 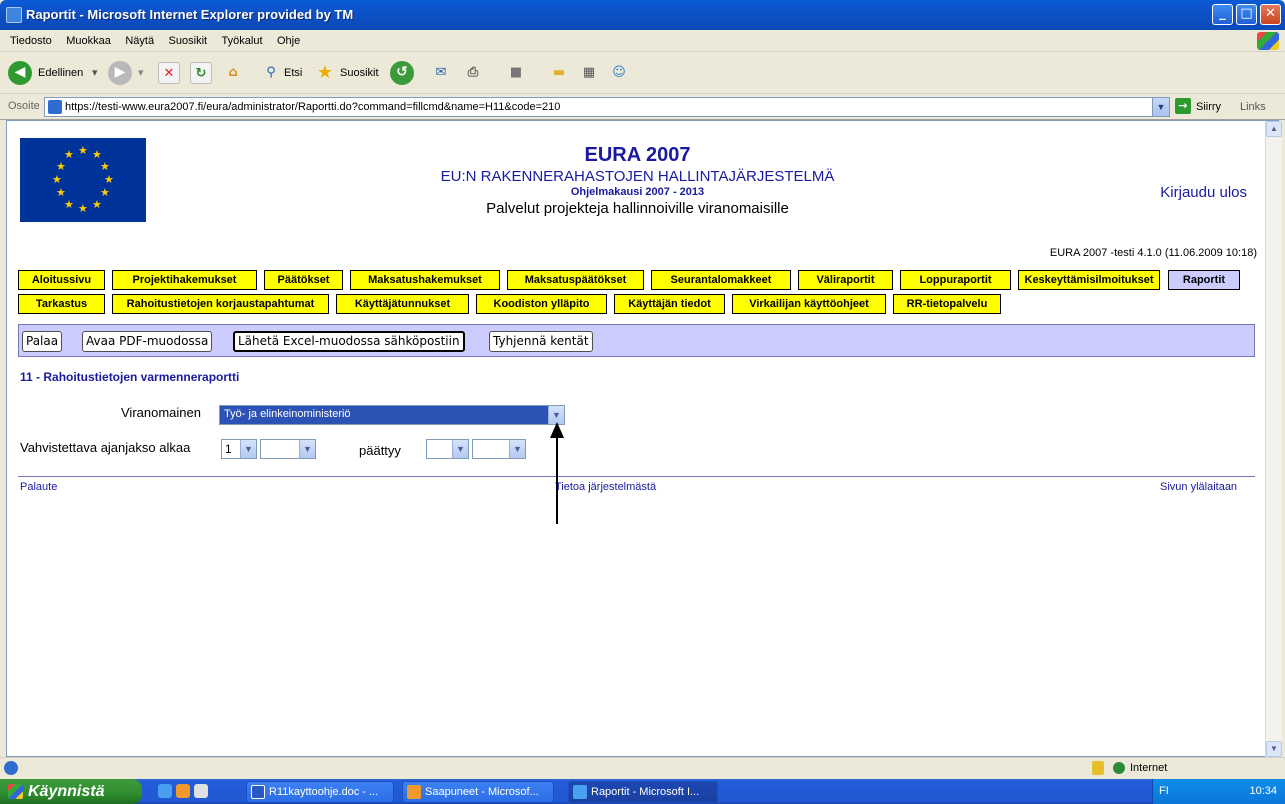 What do you see at coordinates (242, 41) in the screenshot?
I see `menu-tools: Työkalut` at bounding box center [242, 41].